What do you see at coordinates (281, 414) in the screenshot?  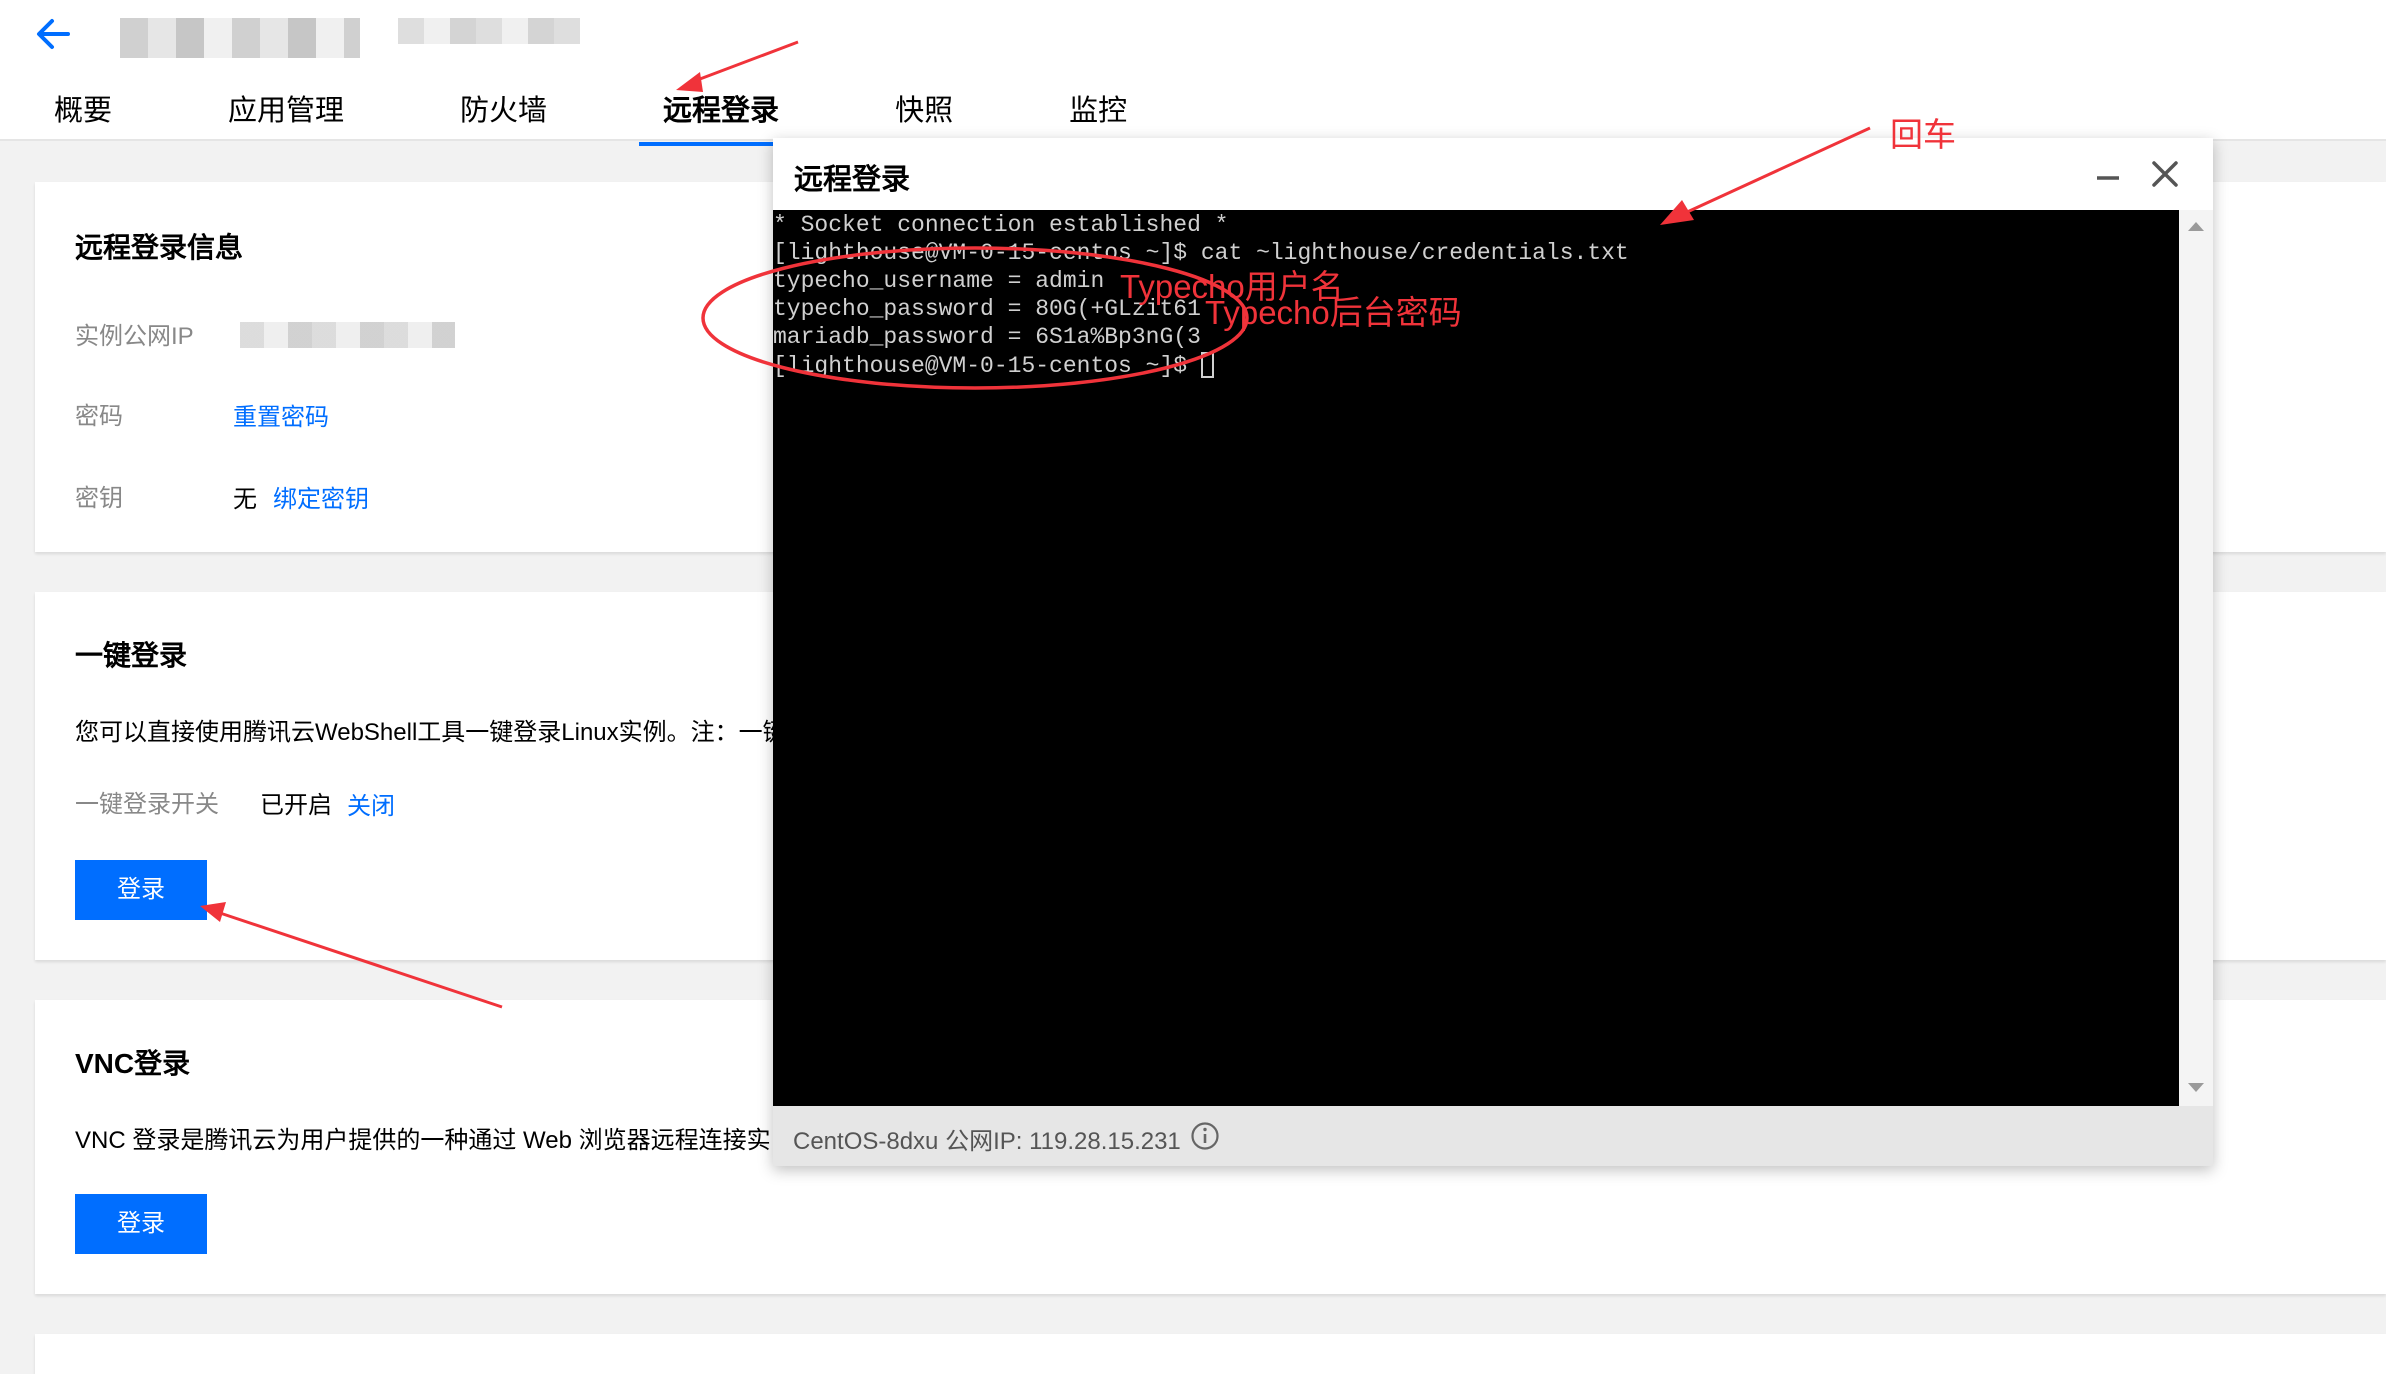 I see `reset-password-link: 重置密码` at bounding box center [281, 414].